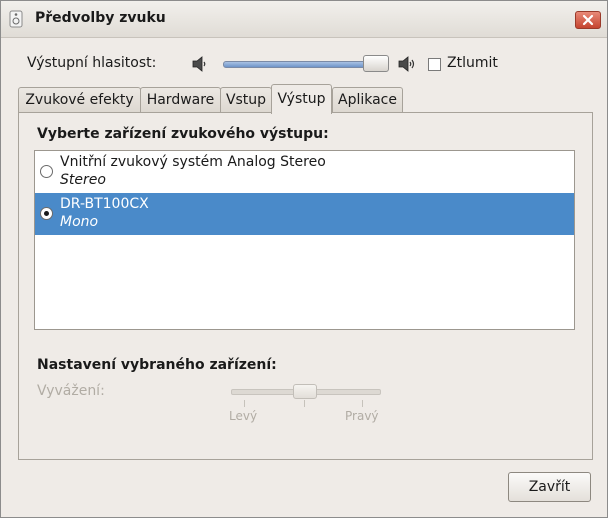  I want to click on balance-tick-left, so click(244, 403).